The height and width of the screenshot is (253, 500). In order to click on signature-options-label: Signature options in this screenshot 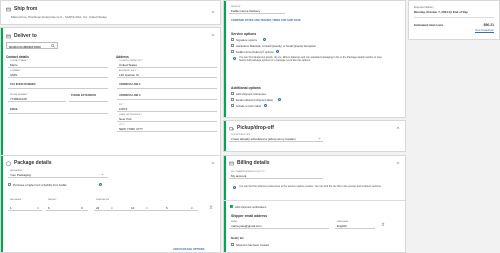, I will do `click(246, 40)`.